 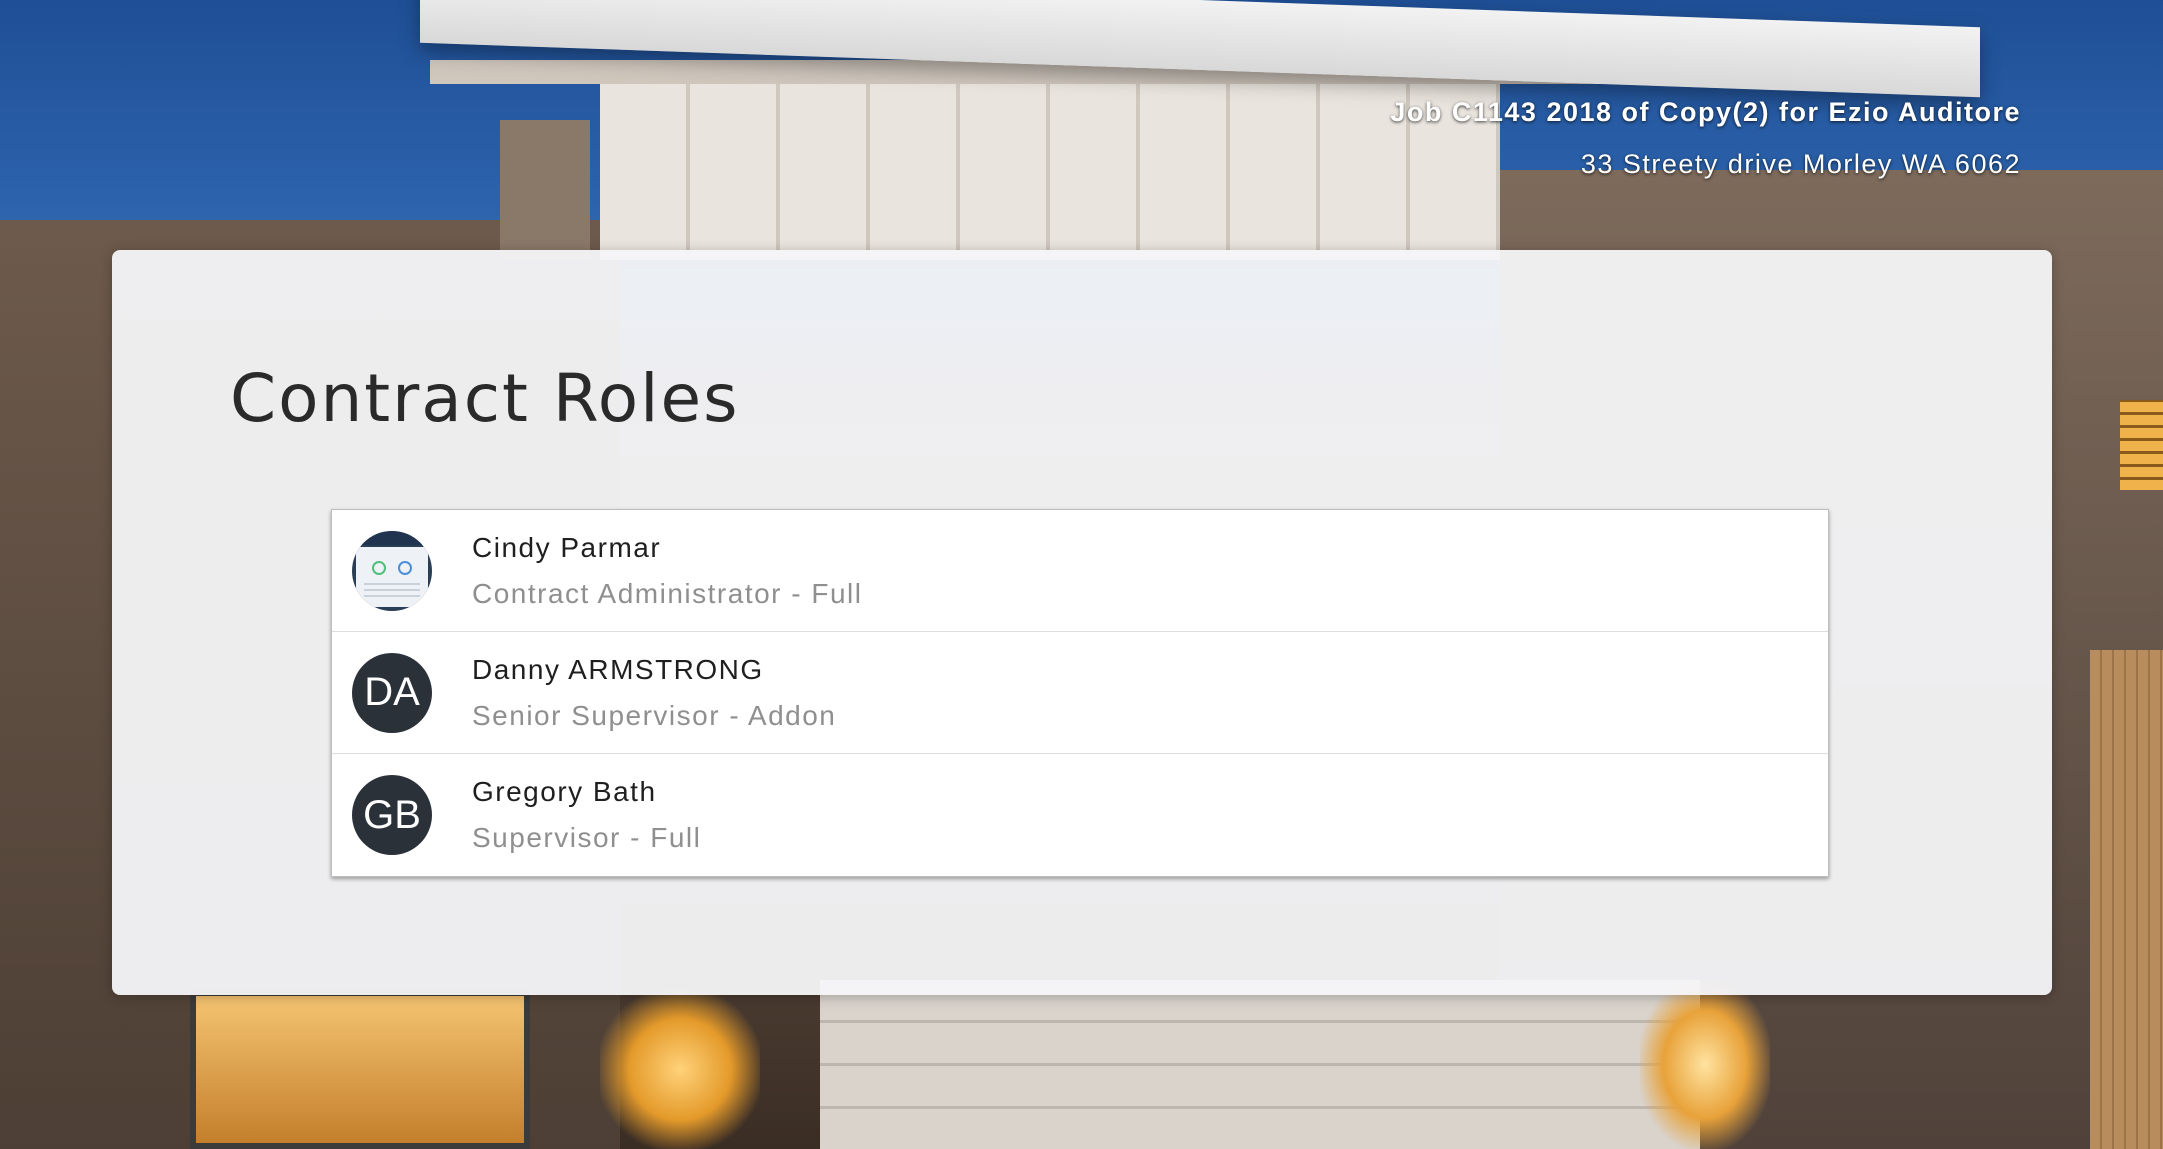 What do you see at coordinates (392, 570) in the screenshot?
I see `avatar-photo` at bounding box center [392, 570].